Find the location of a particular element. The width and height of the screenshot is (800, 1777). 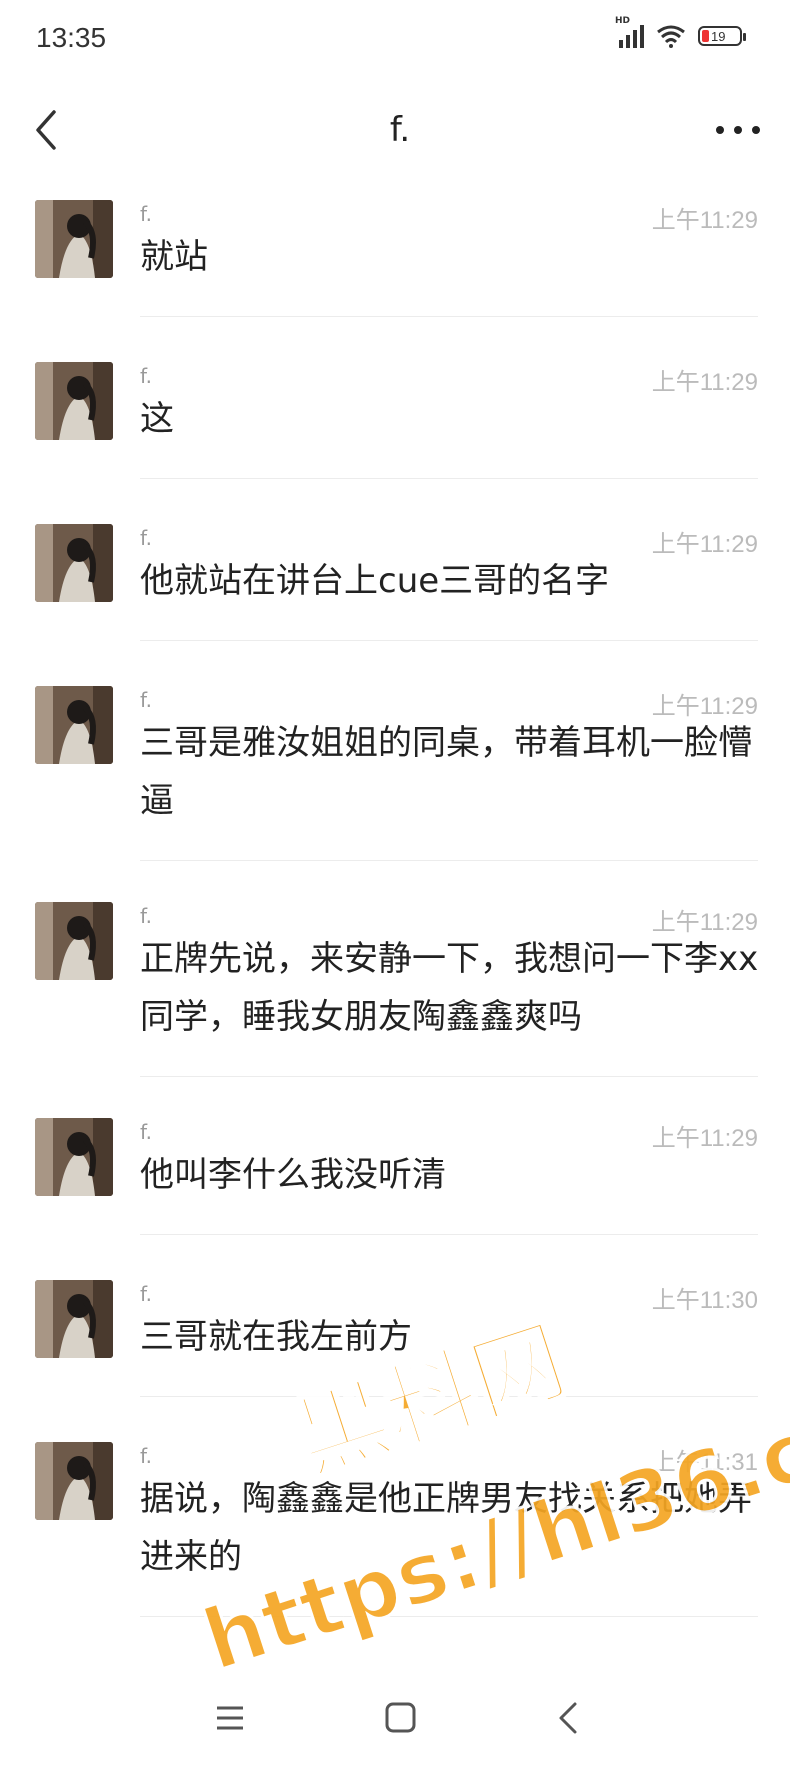

back-button is located at coordinates (48, 130).